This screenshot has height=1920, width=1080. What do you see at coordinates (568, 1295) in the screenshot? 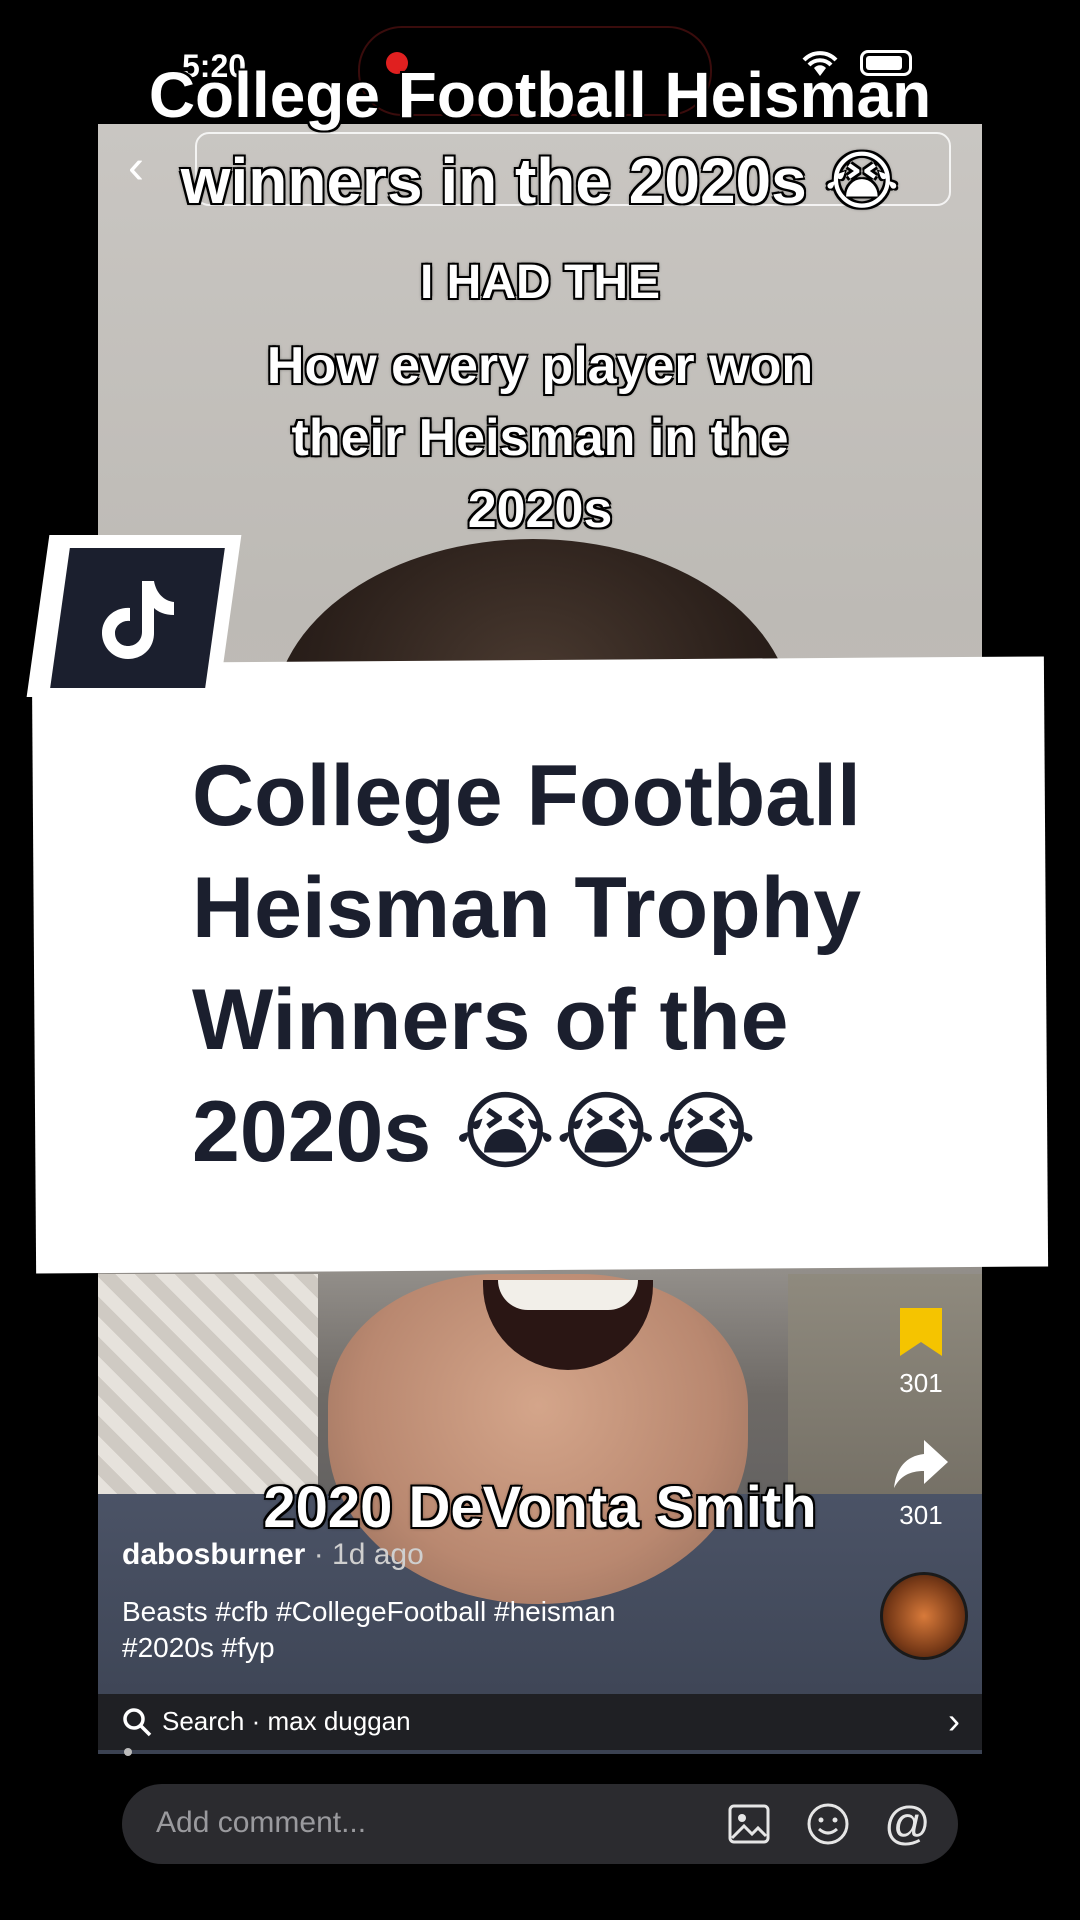
I see `person-teeth` at bounding box center [568, 1295].